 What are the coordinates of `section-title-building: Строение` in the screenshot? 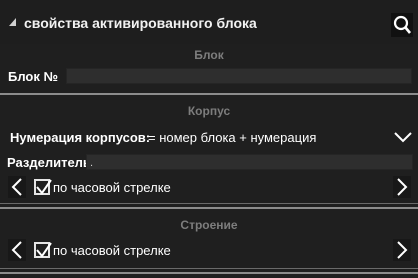 It's located at (209, 225).